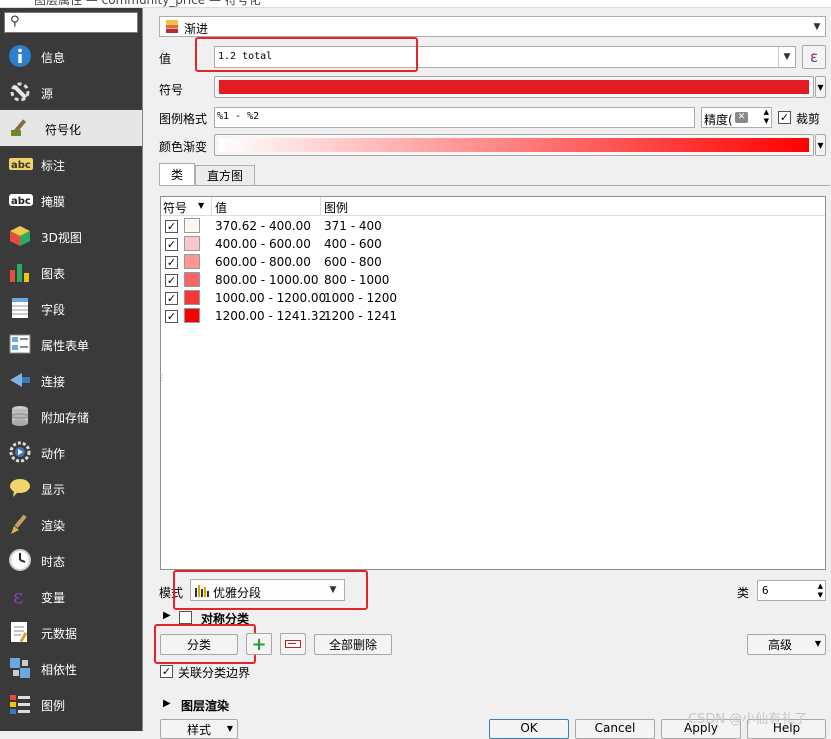  I want to click on sidebar-item: 符号化, so click(71, 128).